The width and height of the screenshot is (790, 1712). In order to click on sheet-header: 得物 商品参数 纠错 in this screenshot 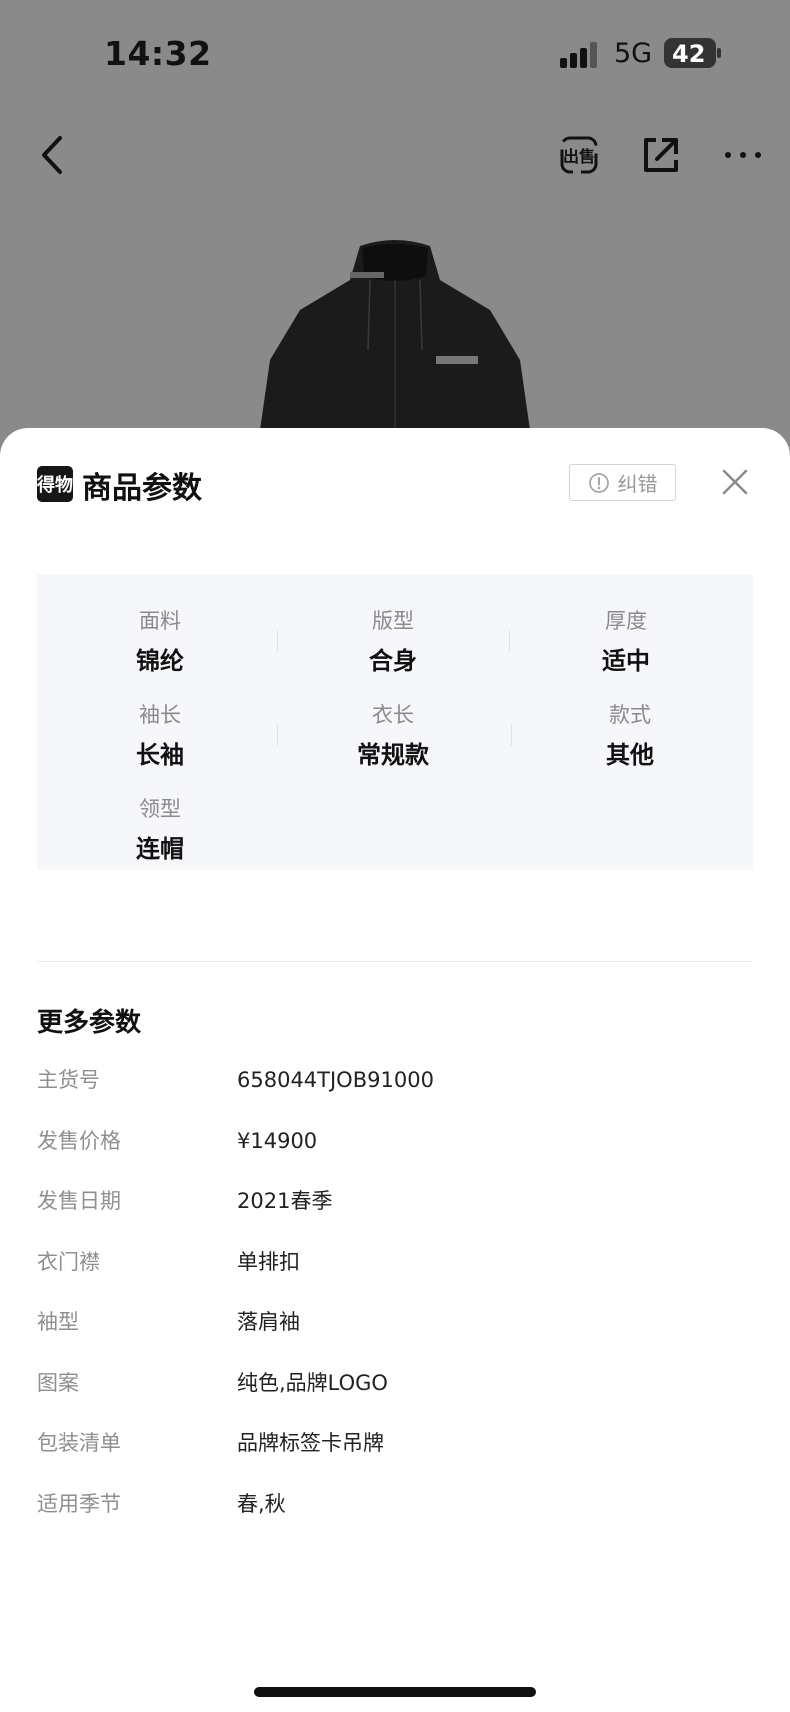, I will do `click(395, 483)`.